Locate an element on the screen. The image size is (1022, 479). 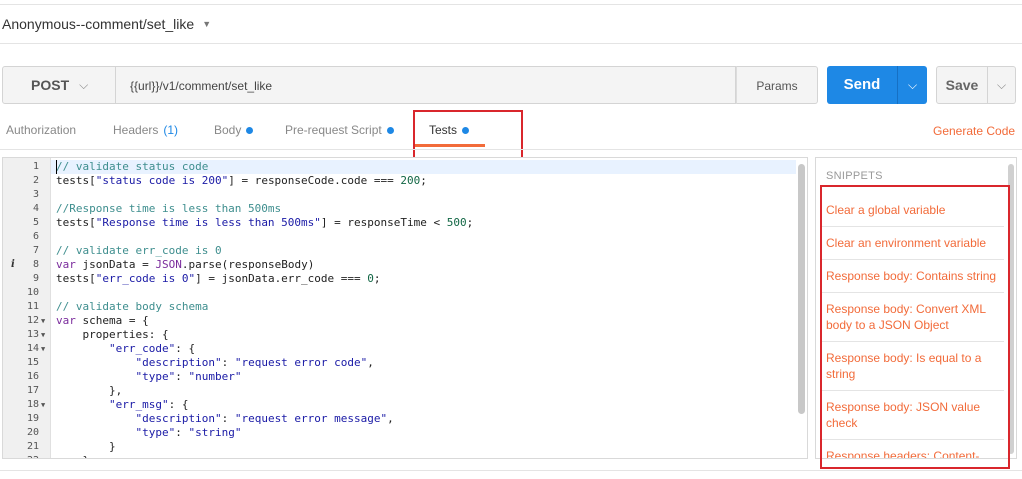
code-text: "description": "request error code", is located at coordinates (214, 363).